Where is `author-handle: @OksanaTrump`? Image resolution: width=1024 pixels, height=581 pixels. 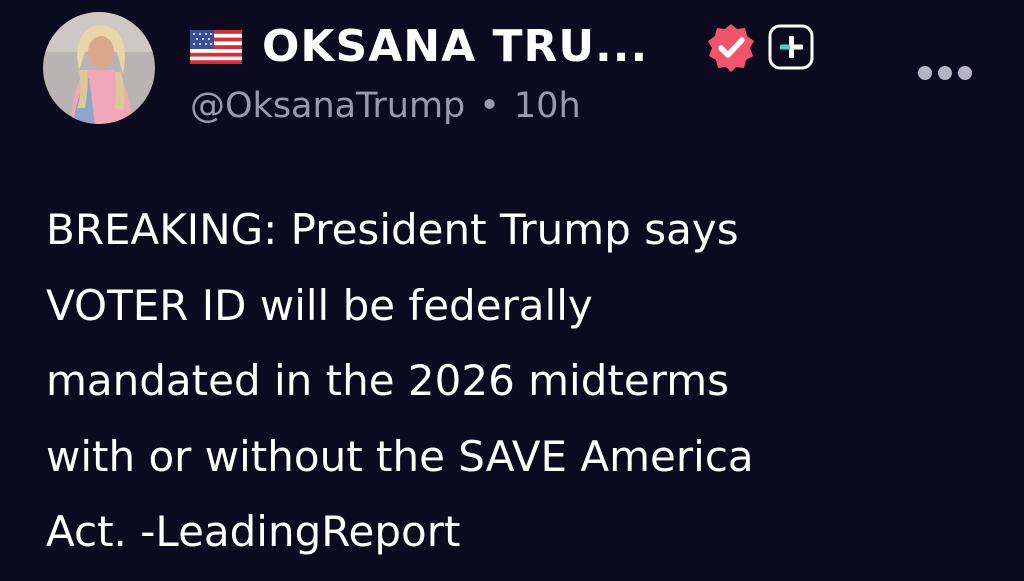 author-handle: @OksanaTrump is located at coordinates (327, 106).